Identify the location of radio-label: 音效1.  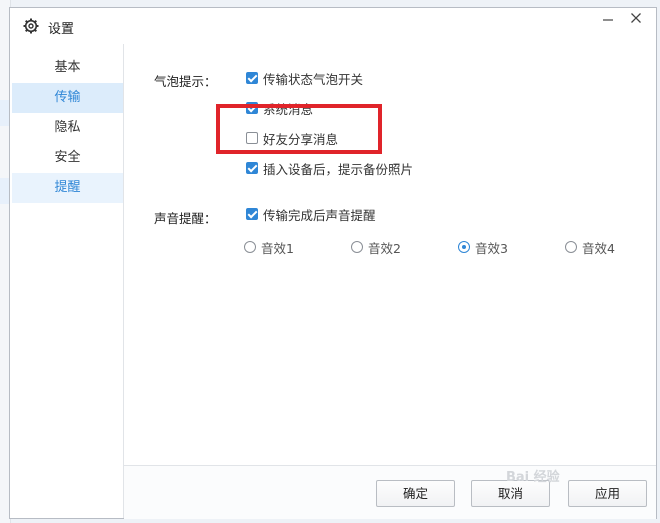
(277, 248).